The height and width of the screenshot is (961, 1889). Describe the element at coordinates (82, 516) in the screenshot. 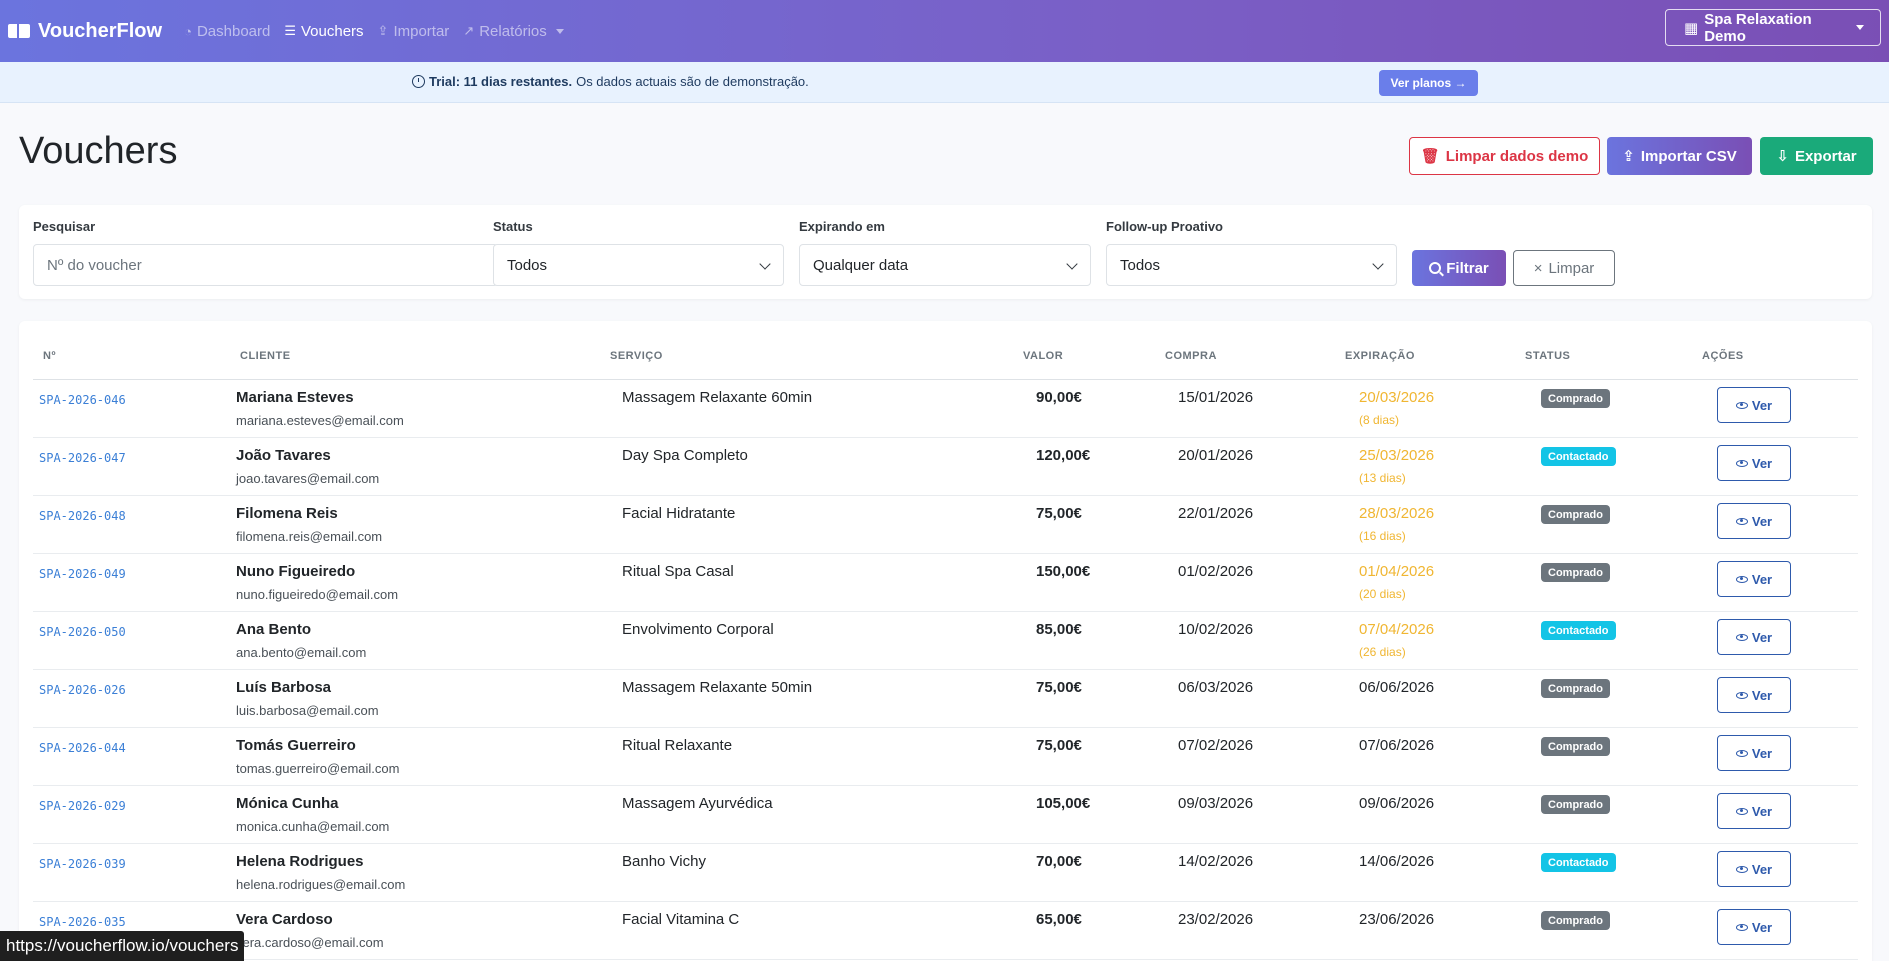

I see `voucher-number-link: SPA-2026-048` at that location.